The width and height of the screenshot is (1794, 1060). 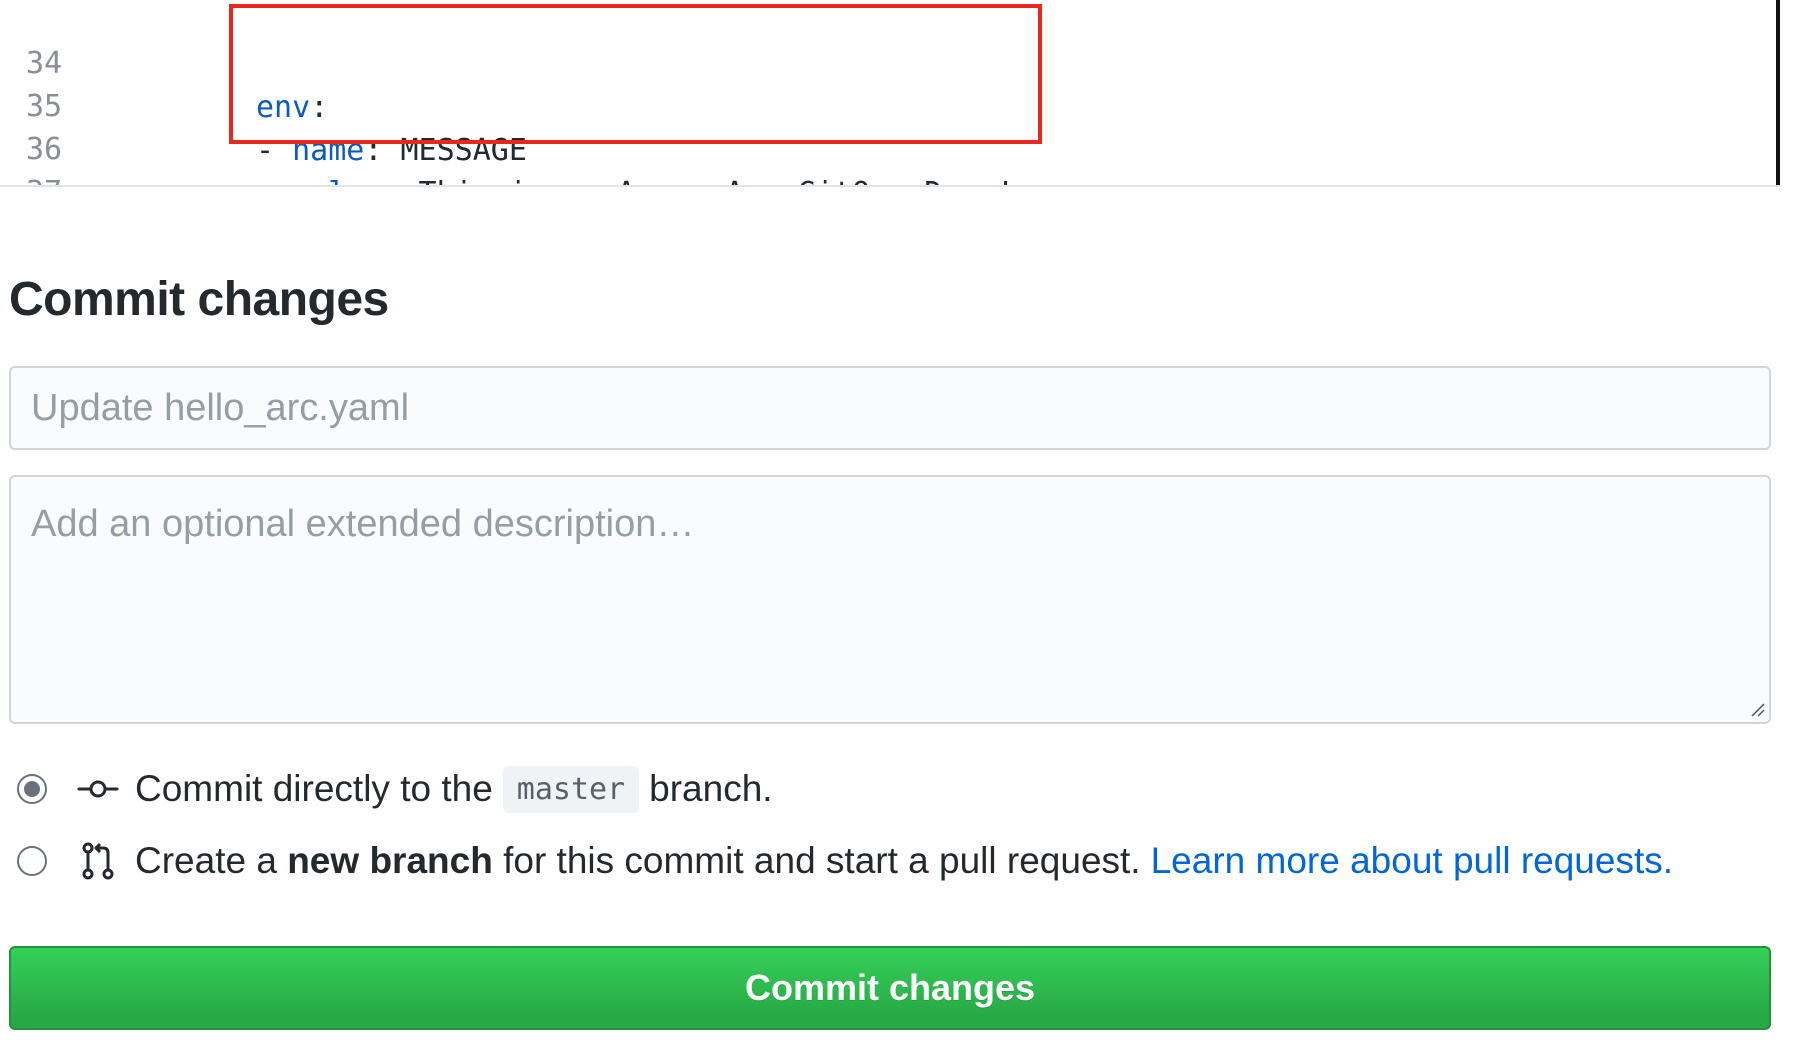 I want to click on commit-direct-label: Commit directly to the master branch., so click(x=454, y=789).